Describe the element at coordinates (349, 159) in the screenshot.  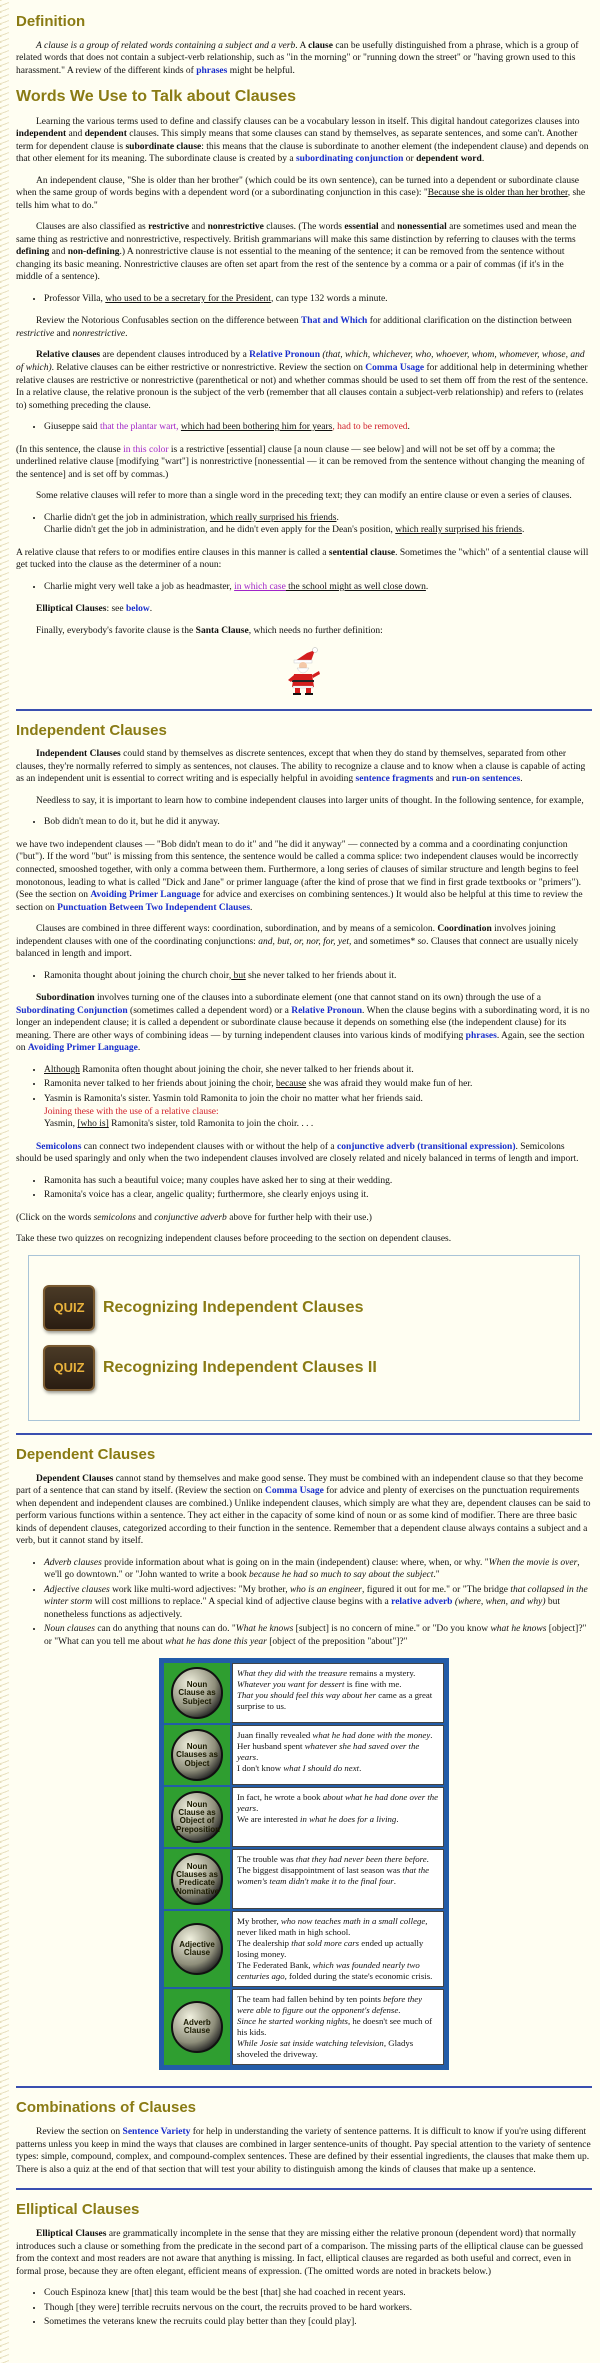
I see `subordinating-conjunction-link: subordinating conjunction` at that location.